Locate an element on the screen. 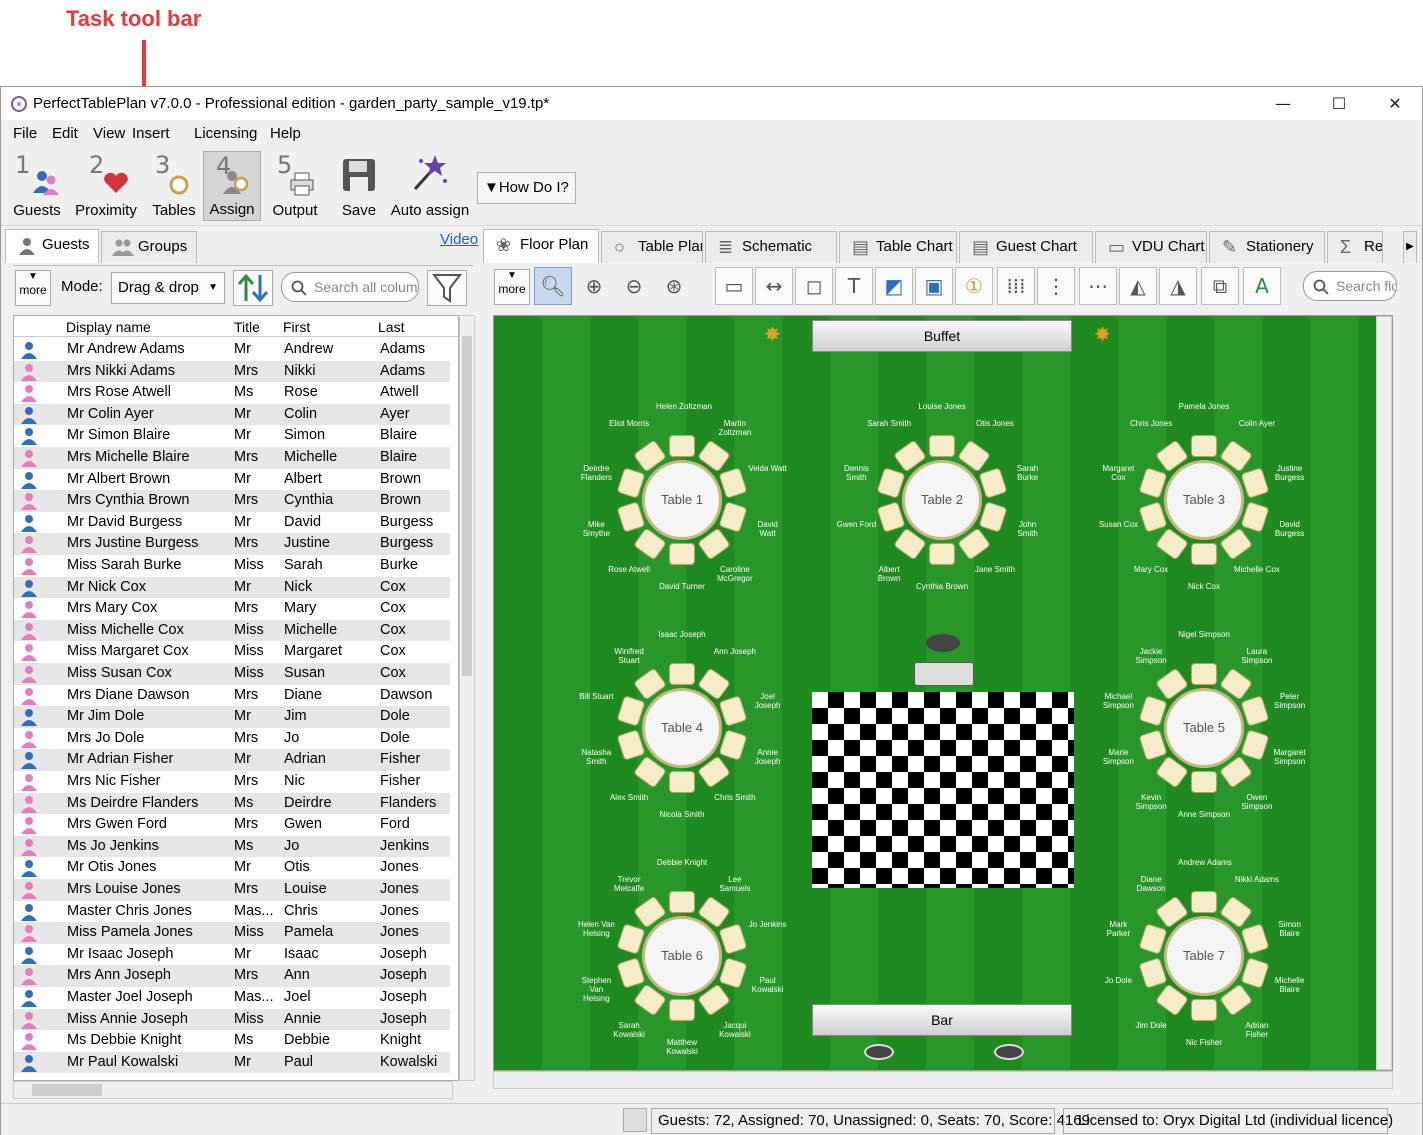  table-row: Ms Jo Jenkins Ms Jo Jenkins is located at coordinates (232, 846).